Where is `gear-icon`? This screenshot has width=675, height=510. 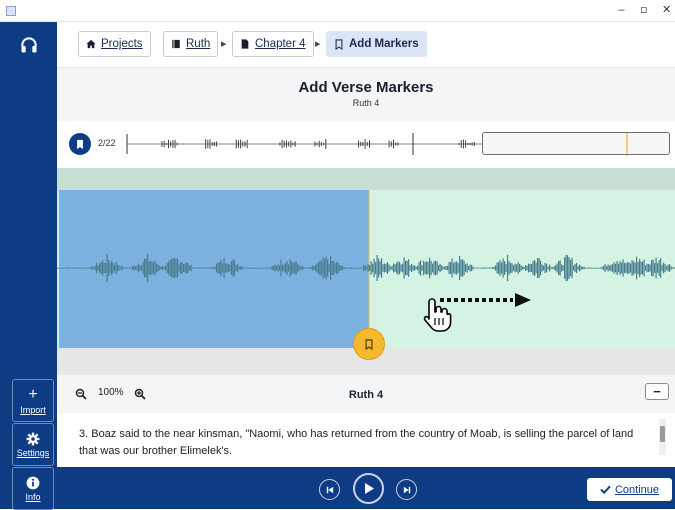
gear-icon is located at coordinates (33, 438).